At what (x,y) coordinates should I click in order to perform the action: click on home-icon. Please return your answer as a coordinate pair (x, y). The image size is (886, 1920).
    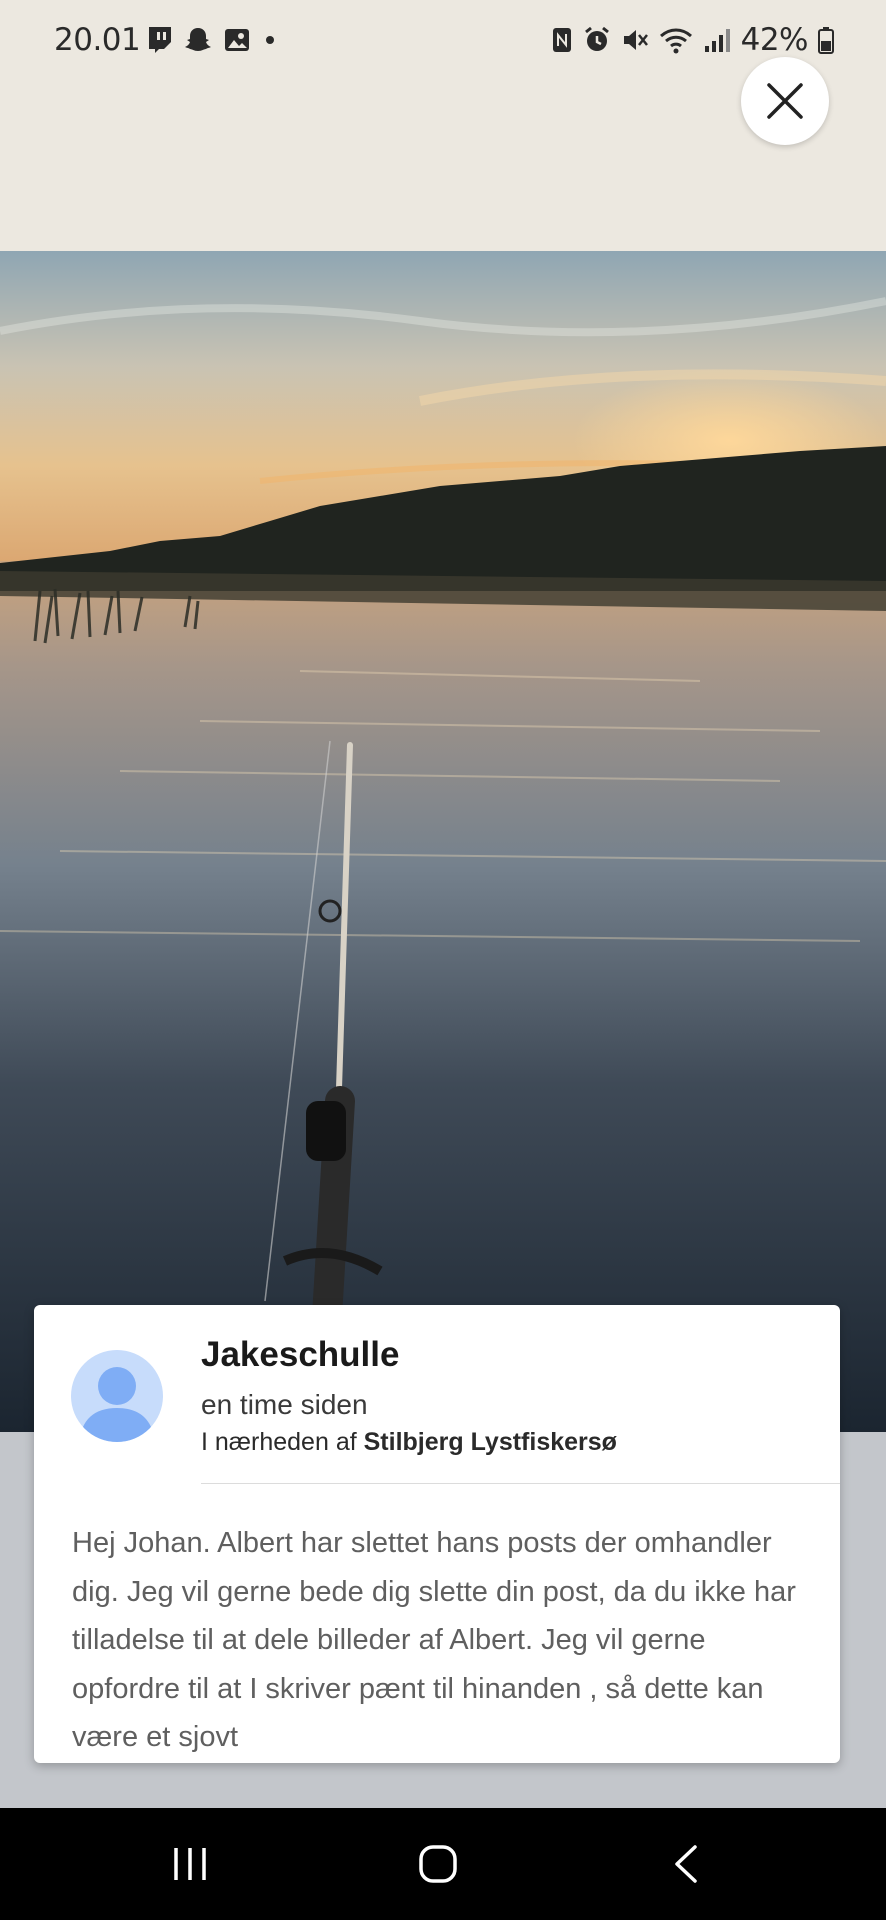
    Looking at the image, I should click on (438, 1864).